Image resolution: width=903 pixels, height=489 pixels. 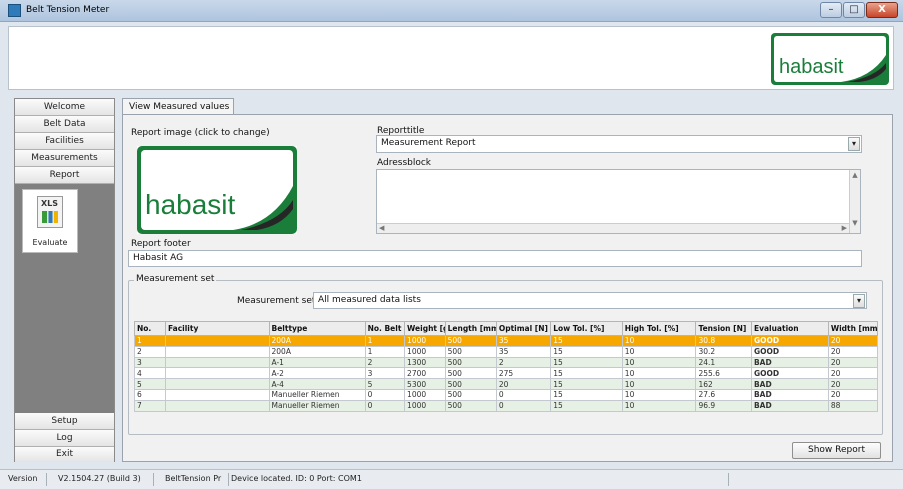 What do you see at coordinates (854, 201) in the screenshot?
I see `address-vertical-scrollbar: ▲ ▼` at bounding box center [854, 201].